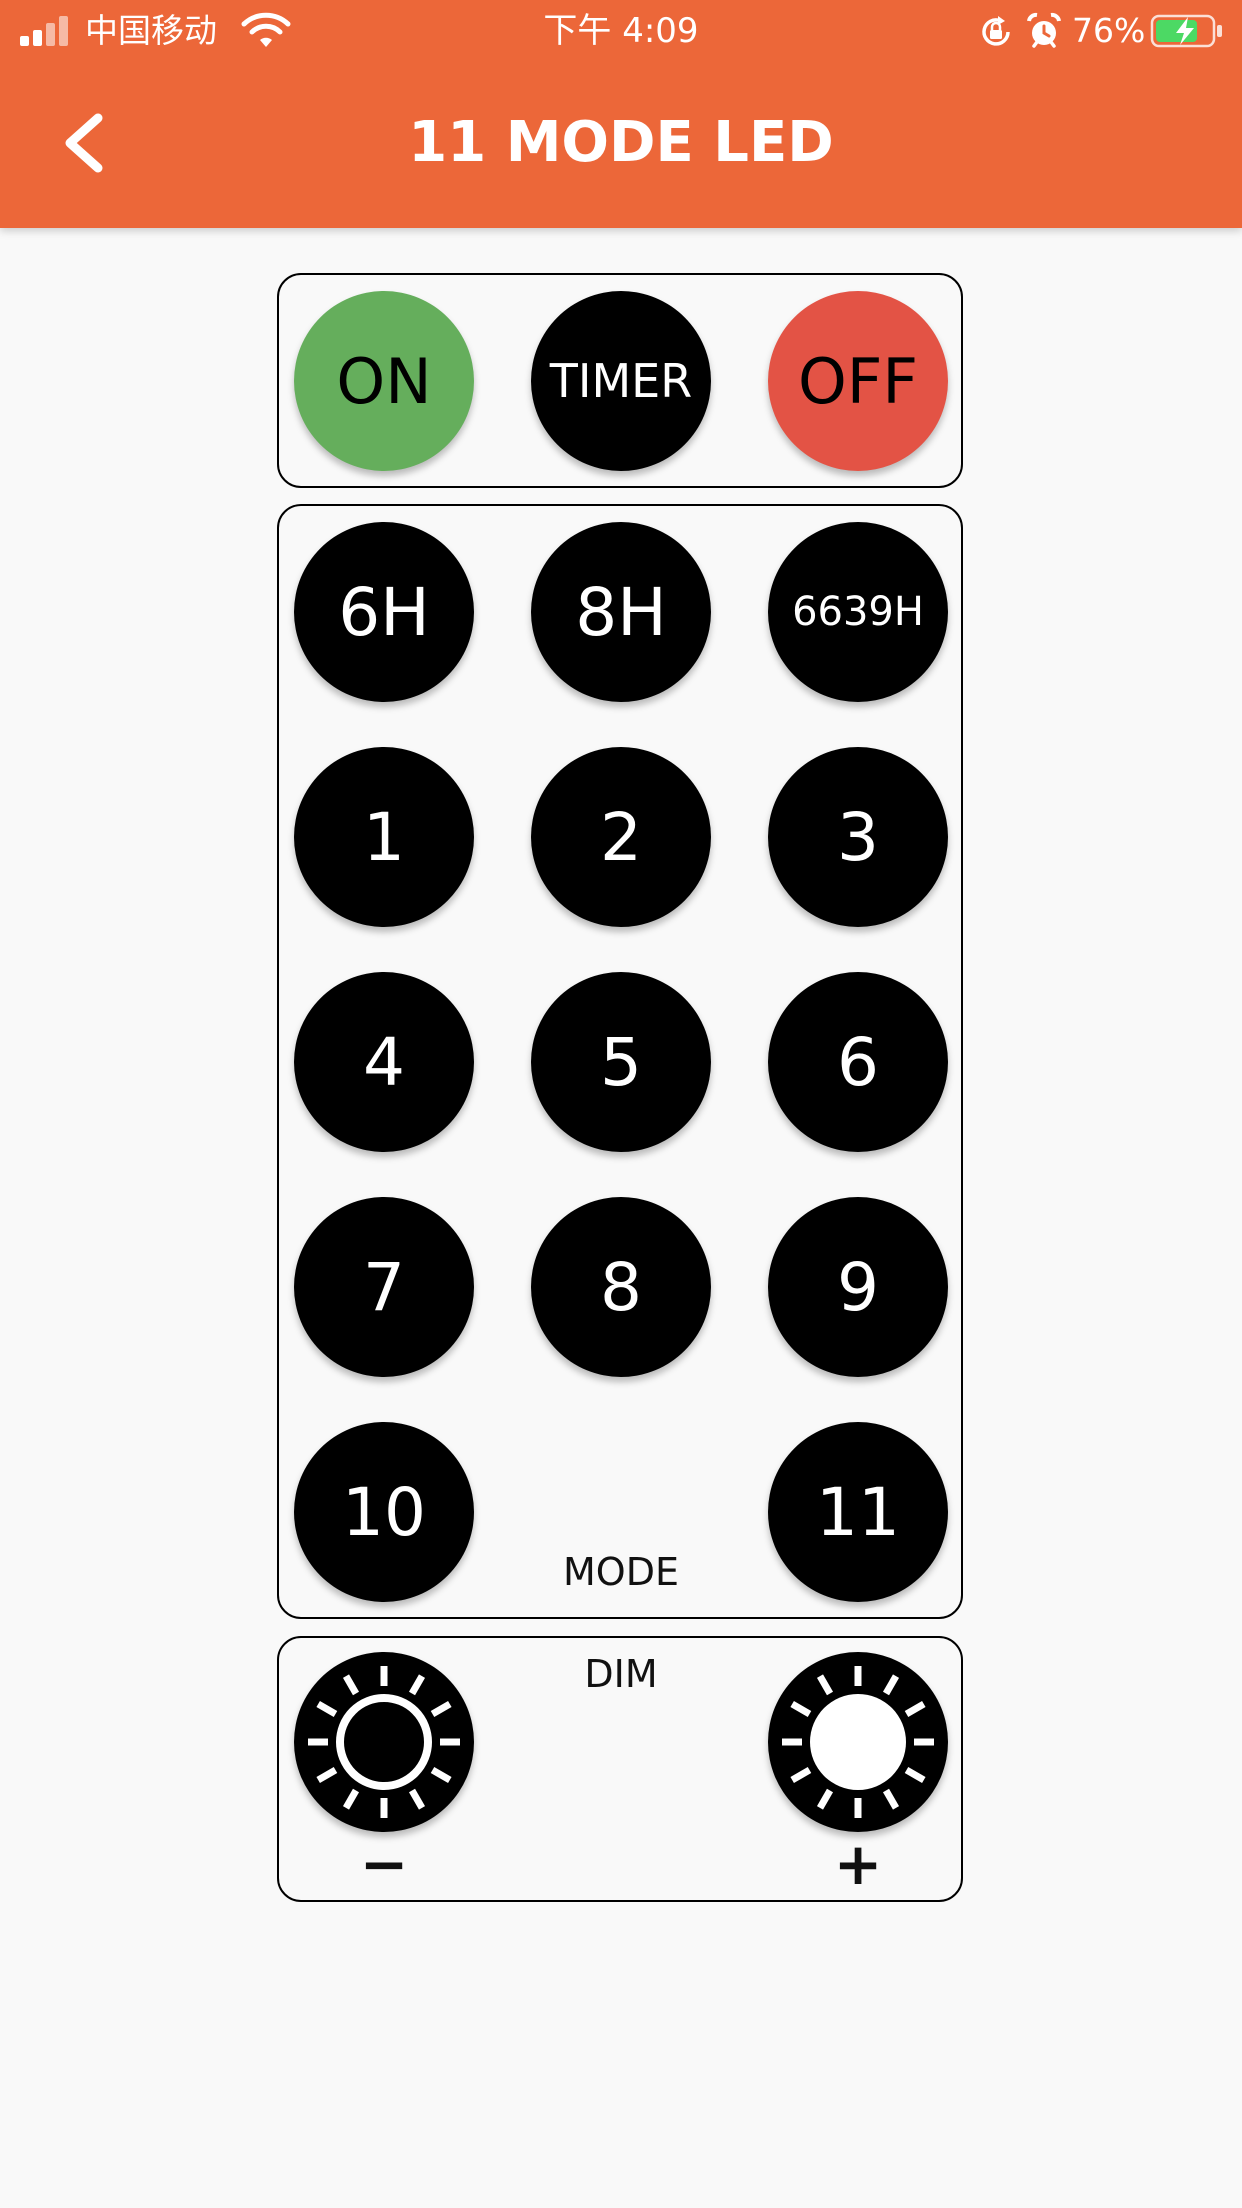 The image size is (1242, 2208). Describe the element at coordinates (1186, 31) in the screenshot. I see `battery-charging-icon` at that location.